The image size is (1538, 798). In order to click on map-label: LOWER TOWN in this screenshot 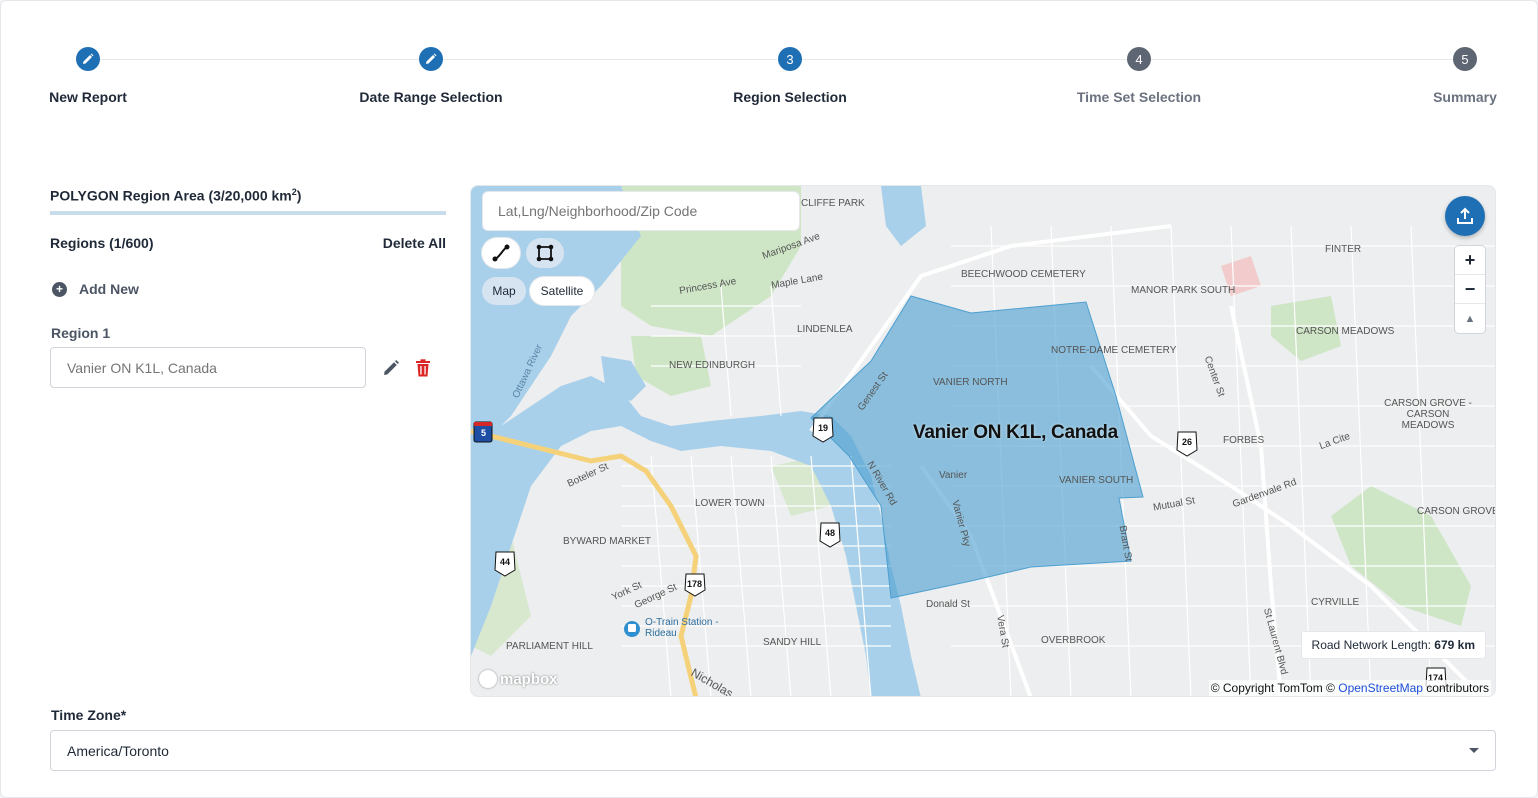, I will do `click(730, 503)`.